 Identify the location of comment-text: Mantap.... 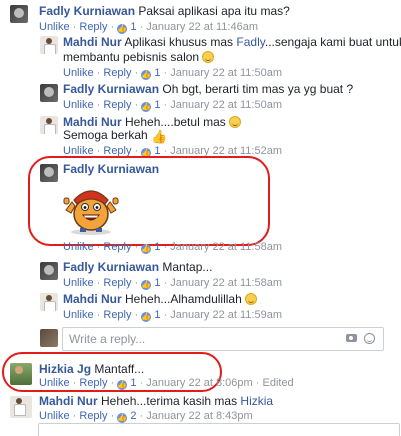
(187, 267).